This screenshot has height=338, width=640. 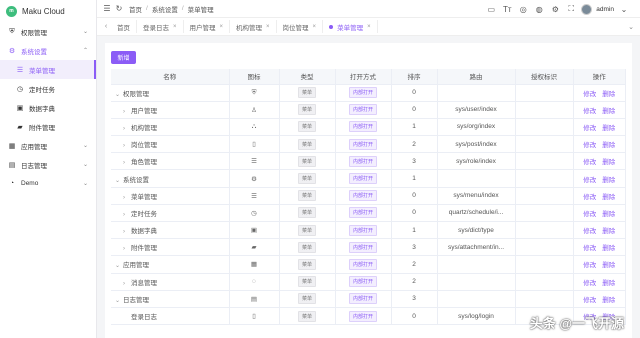 I want to click on sidebar-item-permissions: ⛨ 权限管理 ⌄, so click(x=48, y=31).